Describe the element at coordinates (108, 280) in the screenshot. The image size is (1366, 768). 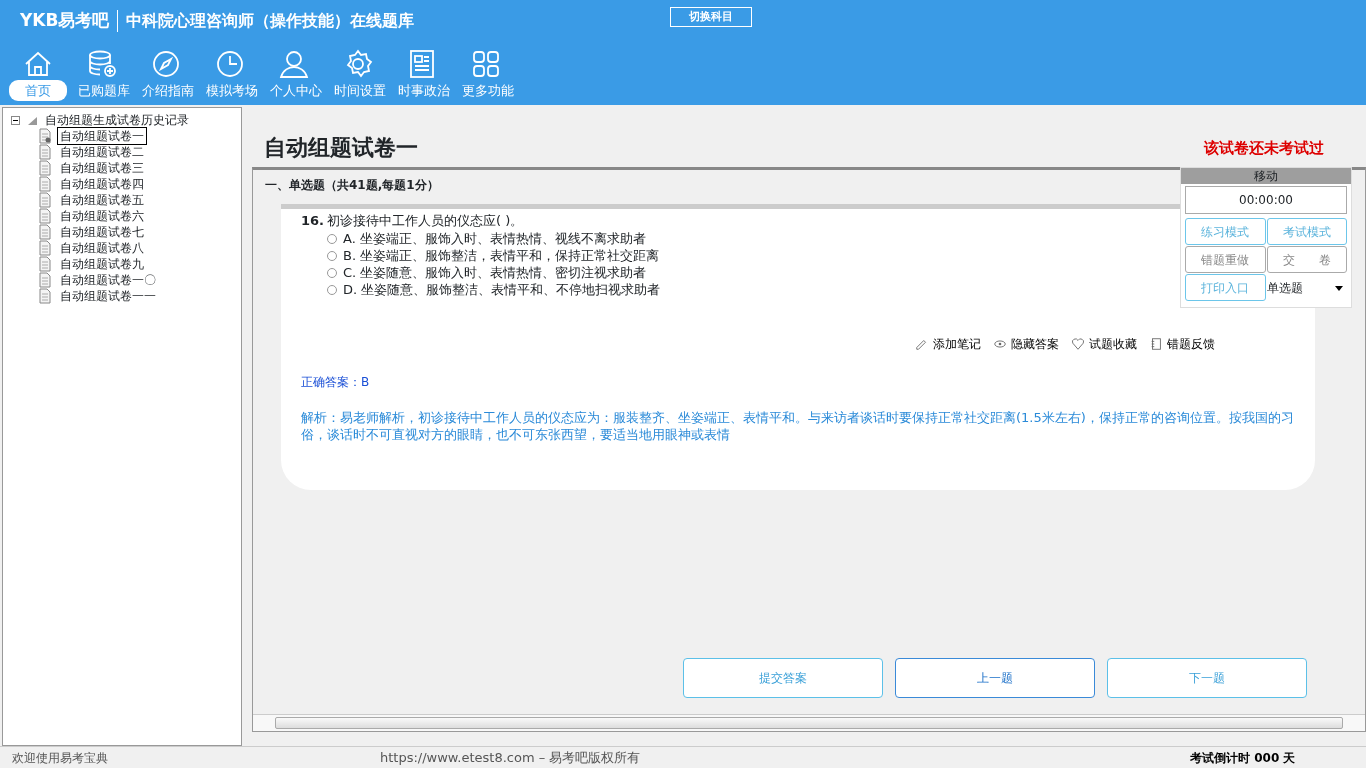
I see `tree-item: 自动组题试卷一〇` at that location.